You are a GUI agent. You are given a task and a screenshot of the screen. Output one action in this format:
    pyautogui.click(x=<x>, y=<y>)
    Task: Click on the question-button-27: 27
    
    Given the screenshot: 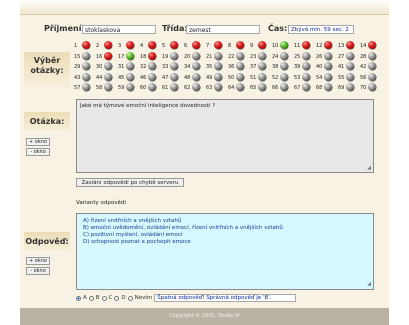 What is the action you would take?
    pyautogui.click(x=350, y=56)
    